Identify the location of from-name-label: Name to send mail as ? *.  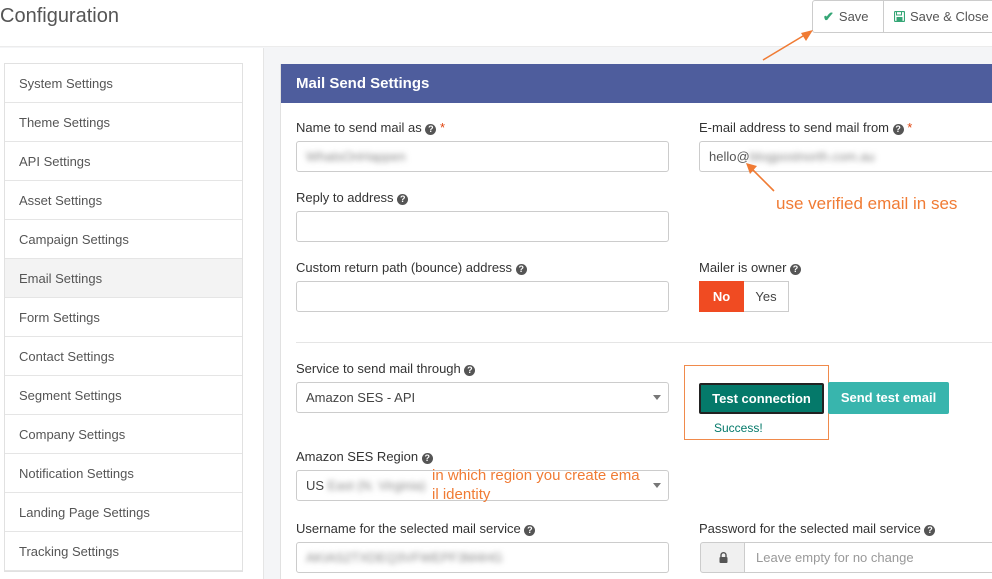
(370, 127).